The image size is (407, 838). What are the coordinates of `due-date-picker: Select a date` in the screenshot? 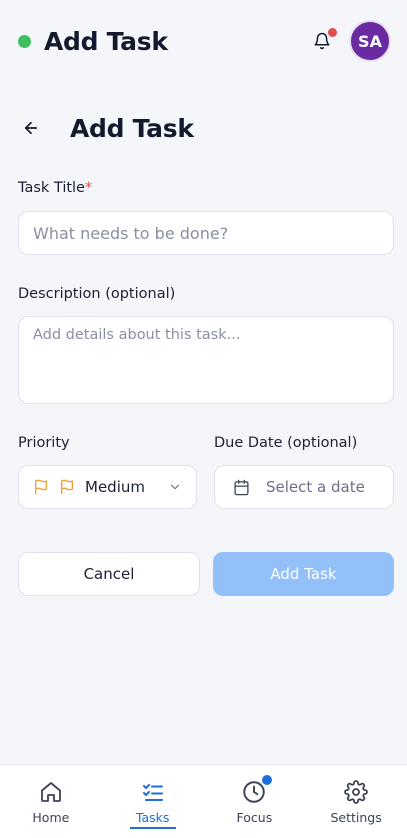 It's located at (304, 487).